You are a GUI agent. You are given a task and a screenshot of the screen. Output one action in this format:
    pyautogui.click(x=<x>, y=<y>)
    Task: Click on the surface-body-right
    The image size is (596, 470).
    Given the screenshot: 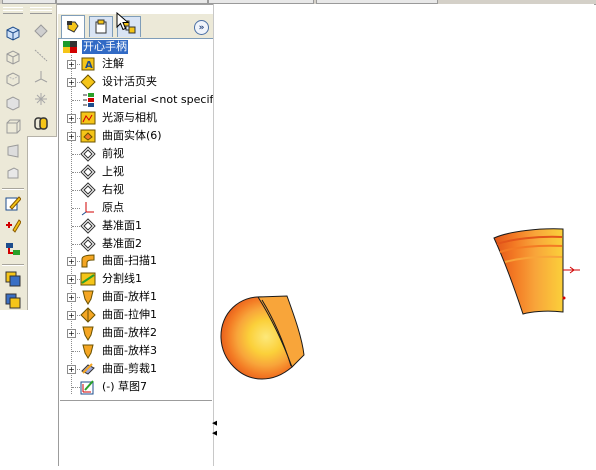 What is the action you would take?
    pyautogui.click(x=528, y=271)
    